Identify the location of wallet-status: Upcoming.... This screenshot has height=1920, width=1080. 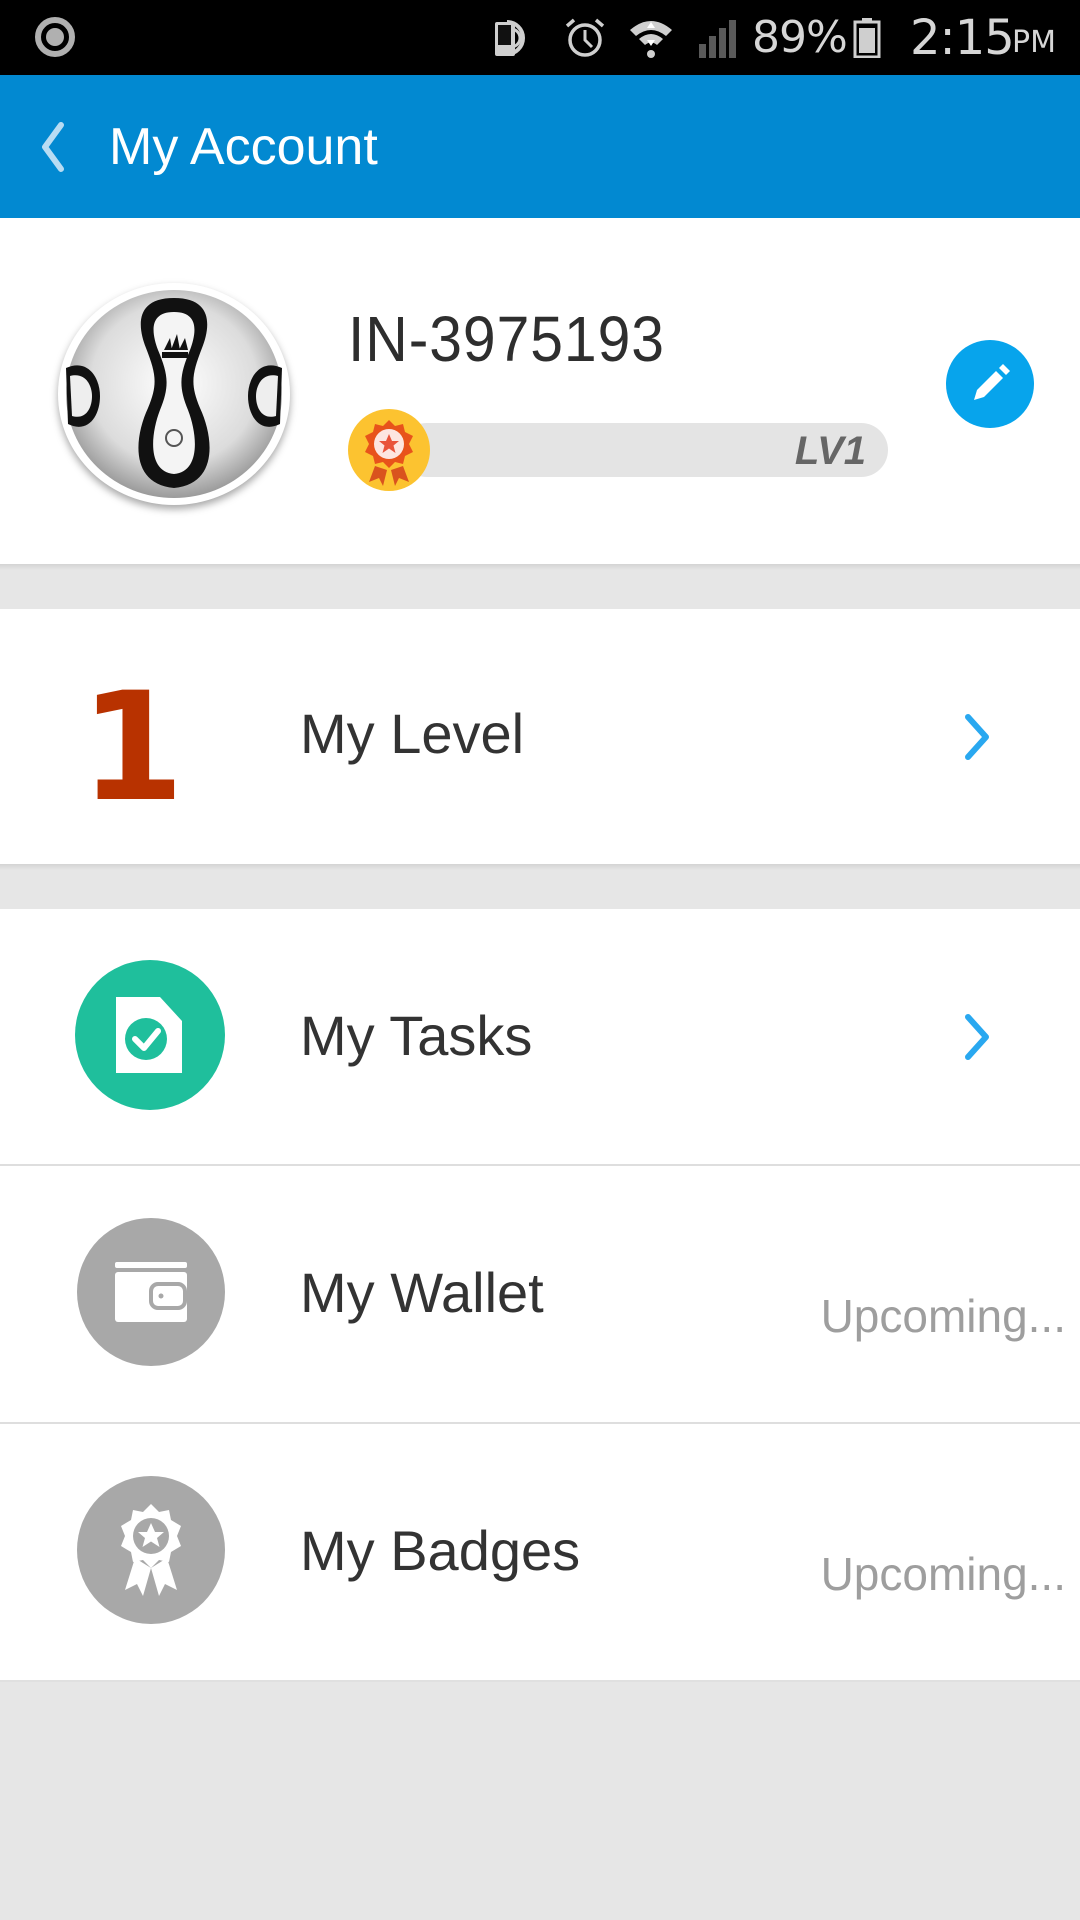
(943, 1316).